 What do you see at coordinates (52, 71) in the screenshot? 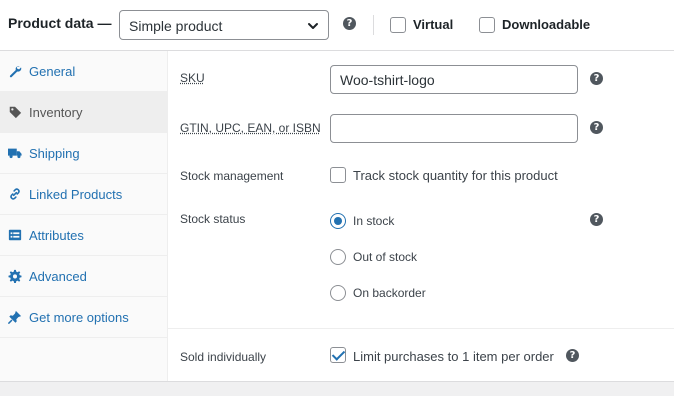
I see `tab-general-label: General` at bounding box center [52, 71].